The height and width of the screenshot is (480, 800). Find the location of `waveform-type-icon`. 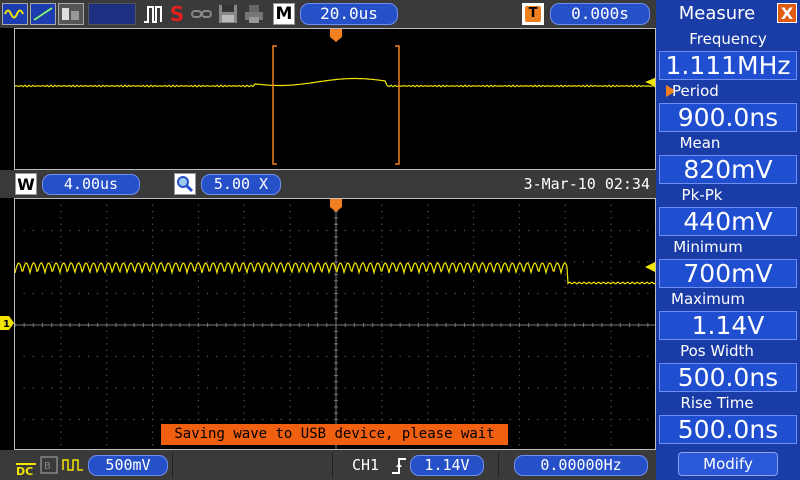

waveform-type-icon is located at coordinates (15, 14).